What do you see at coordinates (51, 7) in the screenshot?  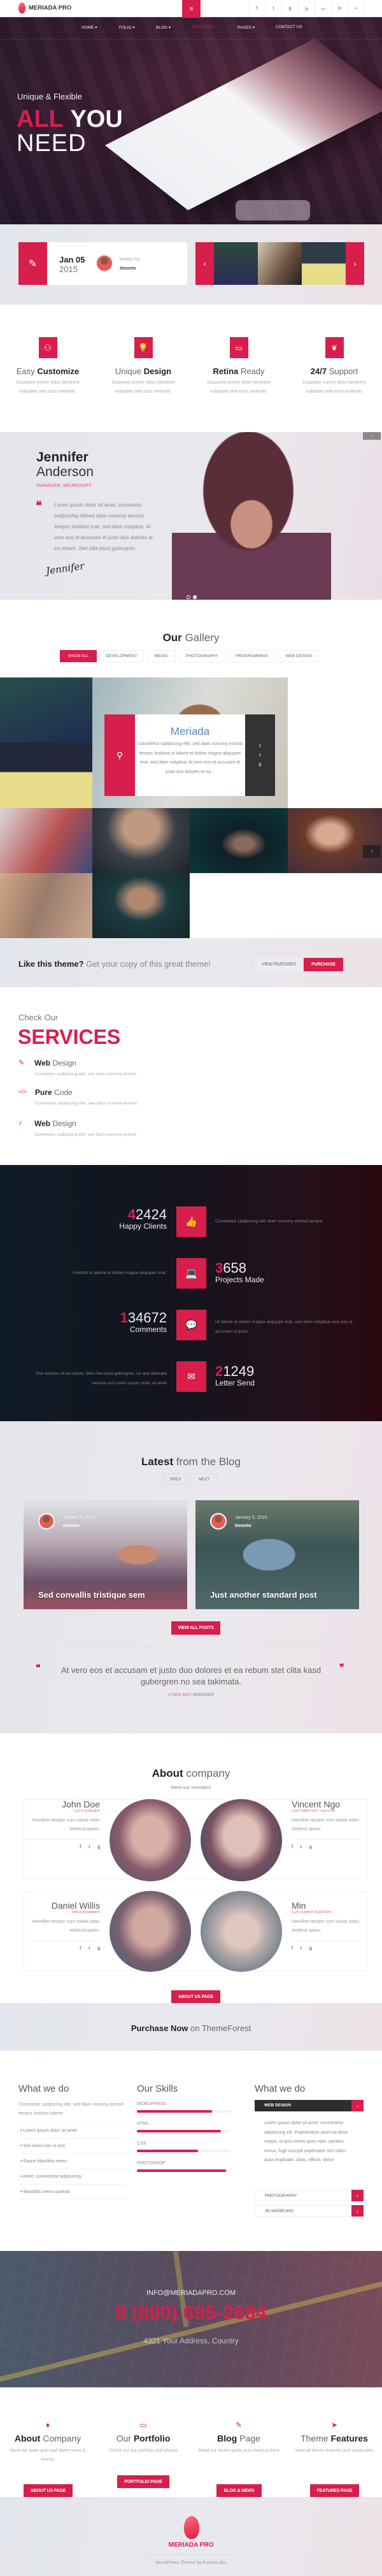 I see `logo-text: MERIADA PRO` at bounding box center [51, 7].